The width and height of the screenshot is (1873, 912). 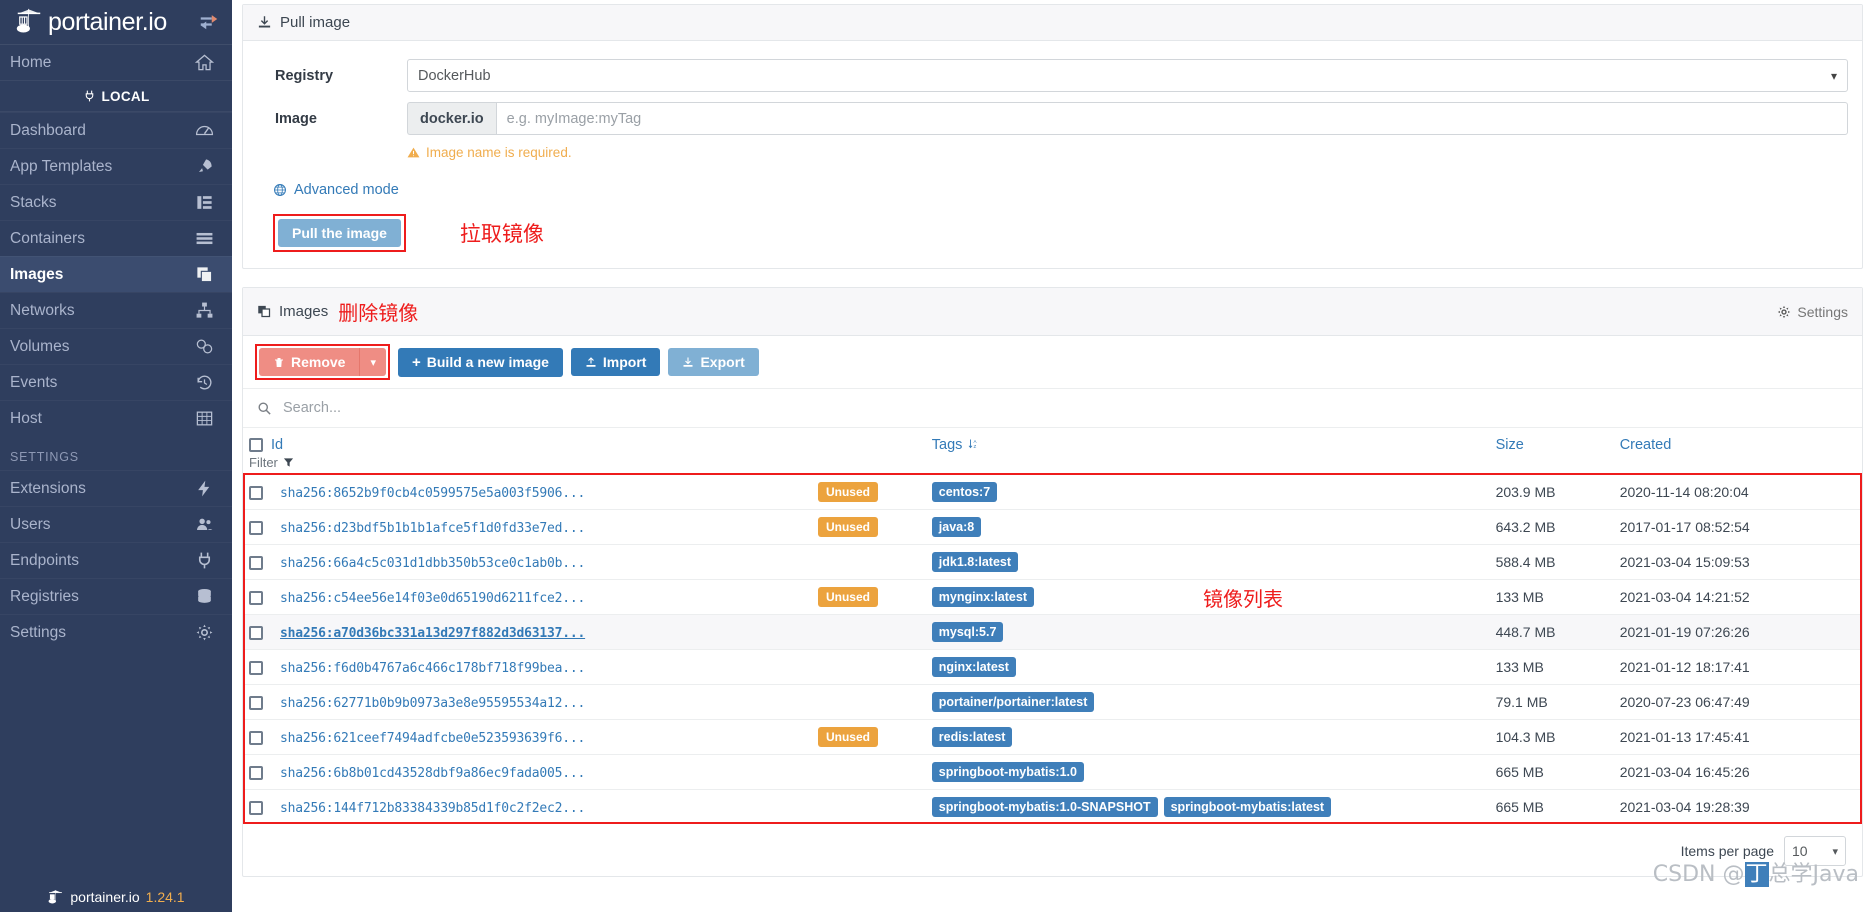 What do you see at coordinates (1207, 451) in the screenshot?
I see `column-header-tags: Tags A Z` at bounding box center [1207, 451].